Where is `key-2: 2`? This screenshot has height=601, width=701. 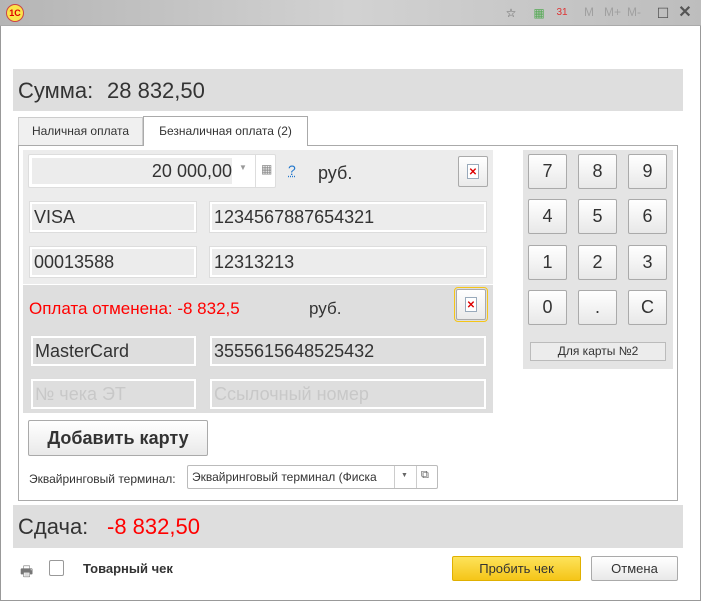 key-2: 2 is located at coordinates (597, 262).